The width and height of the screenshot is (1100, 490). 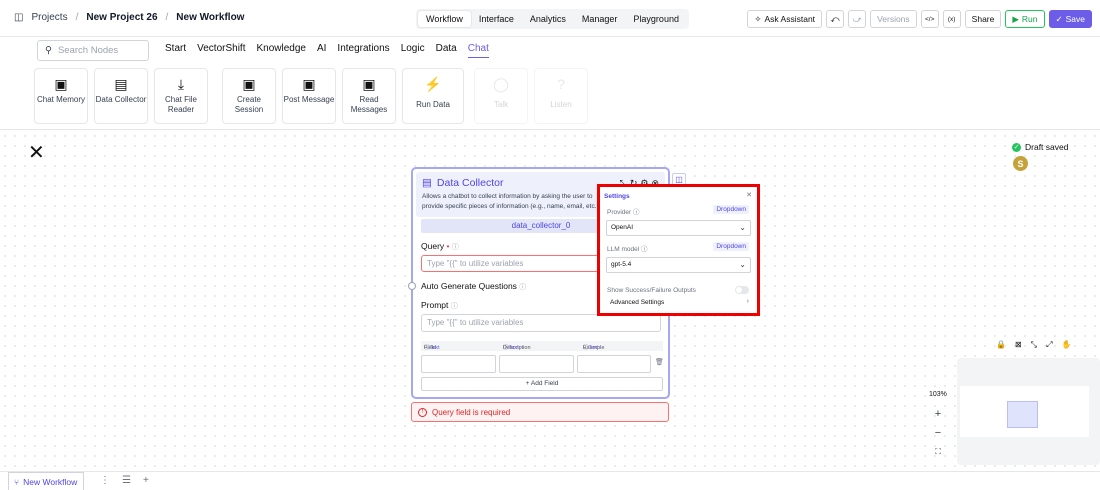 I want to click on canvas-controls: 🔒 ⊠ ⤡ ⤢ ✋, so click(x=1033, y=345).